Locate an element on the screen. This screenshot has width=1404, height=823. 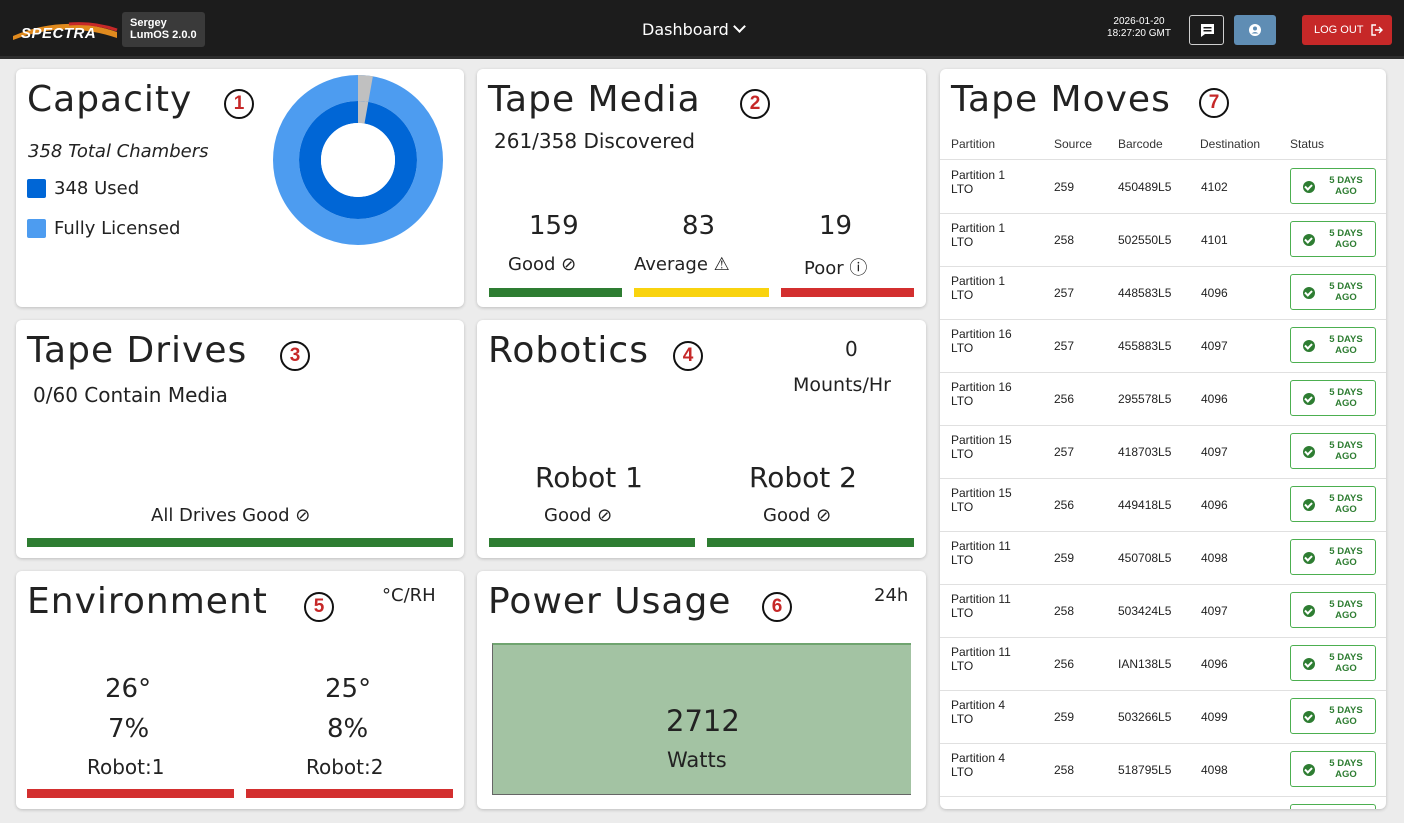
destination-cell: 4098 is located at coordinates (1214, 770).